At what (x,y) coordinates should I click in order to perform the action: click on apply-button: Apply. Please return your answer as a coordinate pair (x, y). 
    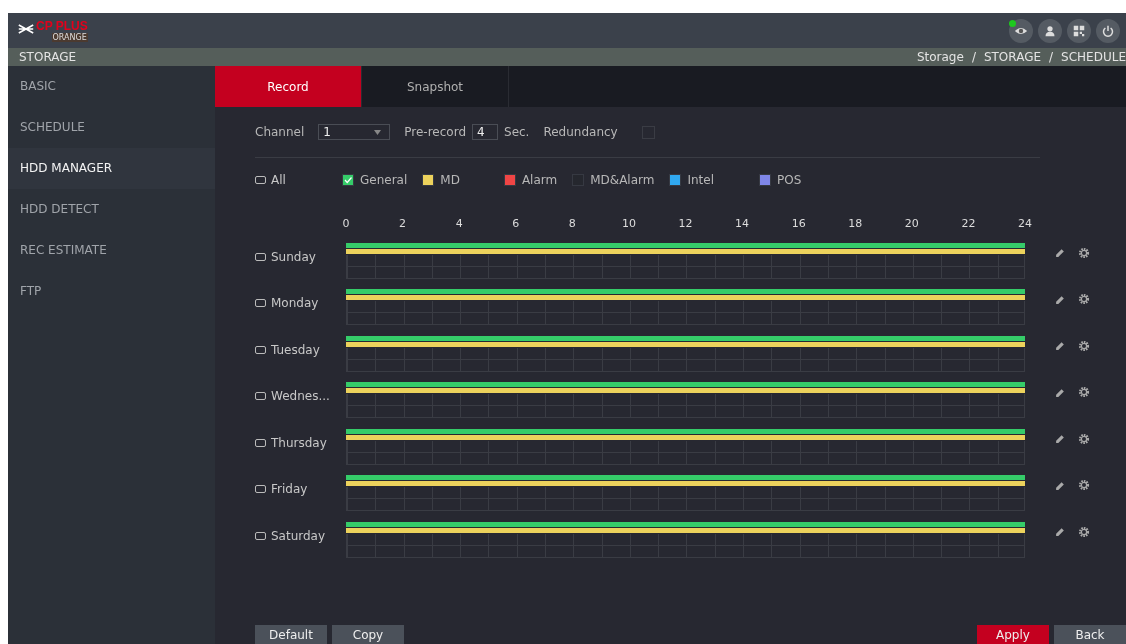
    Looking at the image, I should click on (1013, 634).